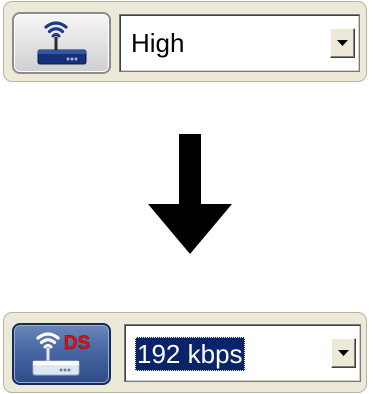  What do you see at coordinates (190, 354) in the screenshot?
I see `bitrate-select-value: 192 kbps` at bounding box center [190, 354].